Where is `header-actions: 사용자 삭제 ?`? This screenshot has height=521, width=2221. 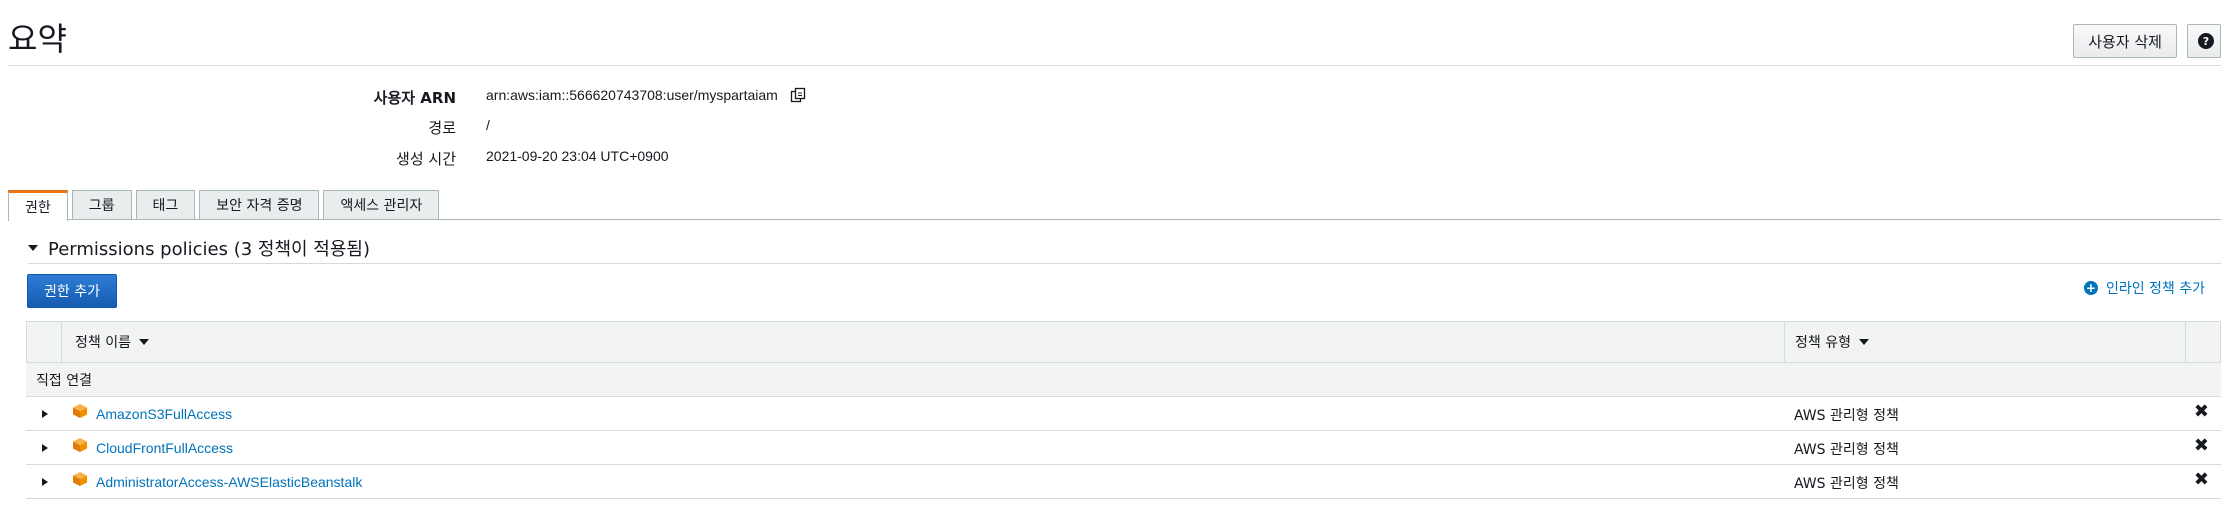 header-actions: 사용자 삭제 ? is located at coordinates (2147, 41).